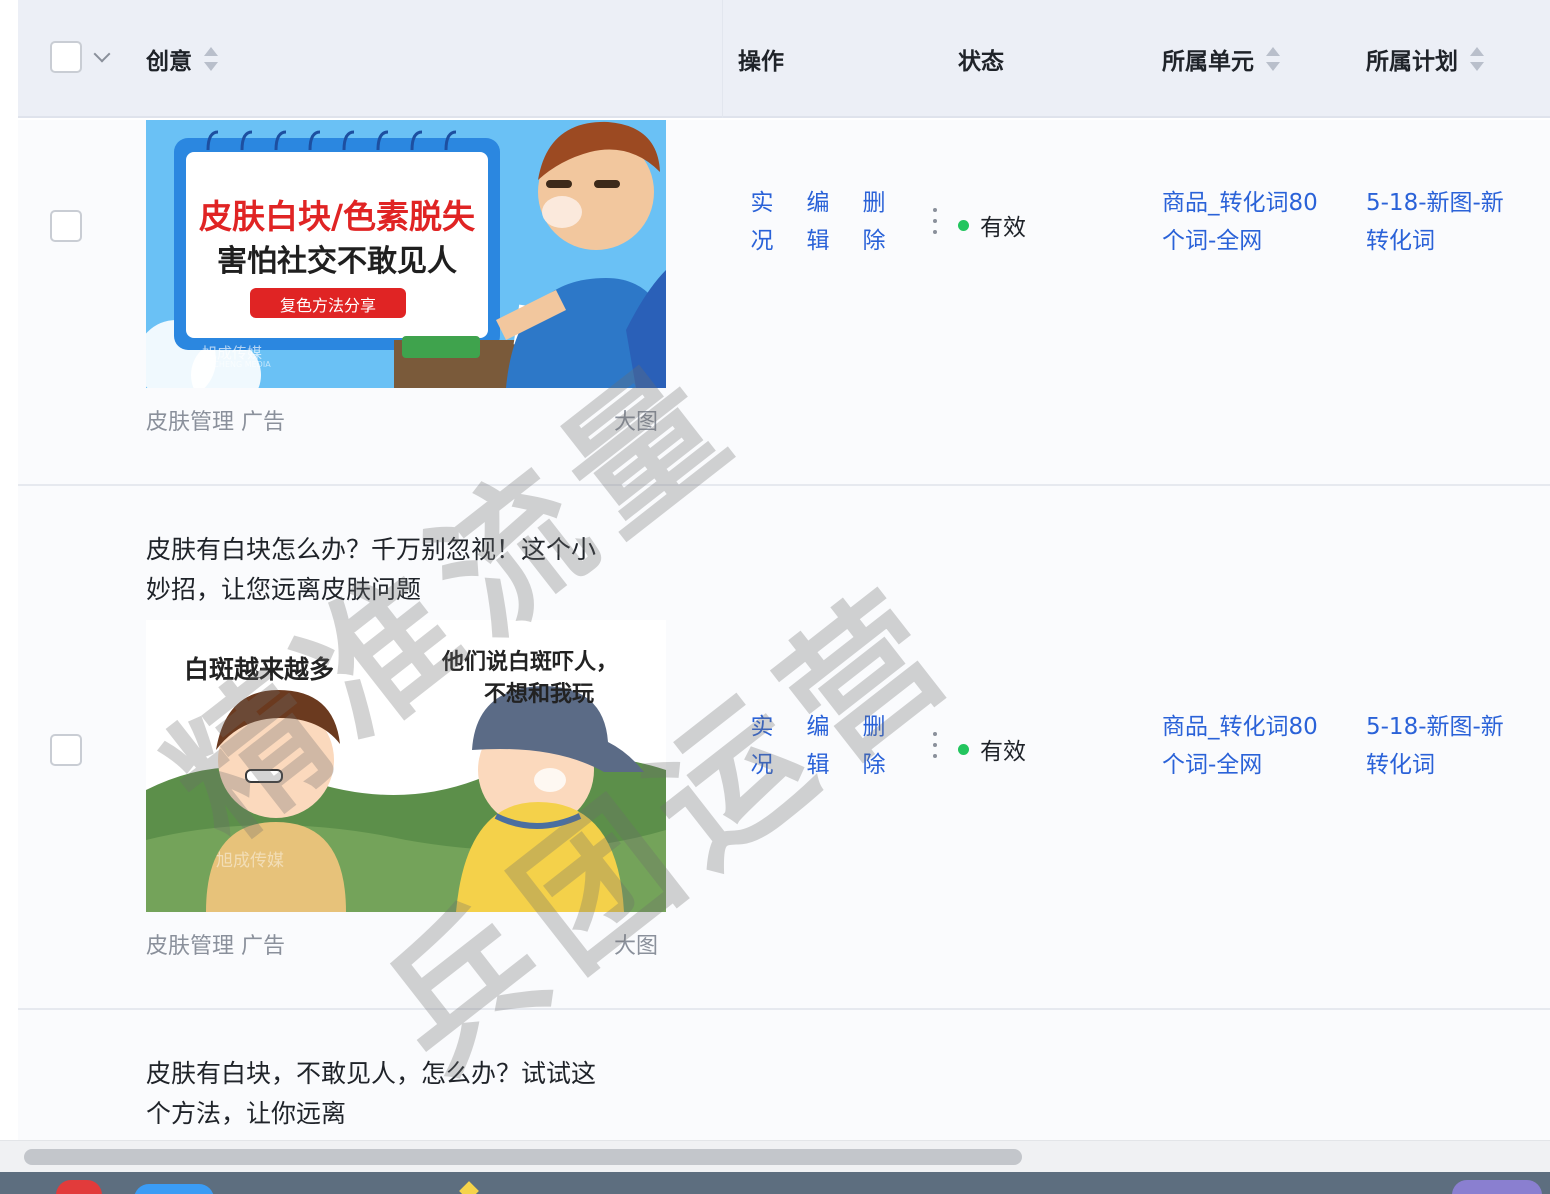 This screenshot has width=1550, height=1194. I want to click on column-header-unit: 所属单元, so click(1221, 59).